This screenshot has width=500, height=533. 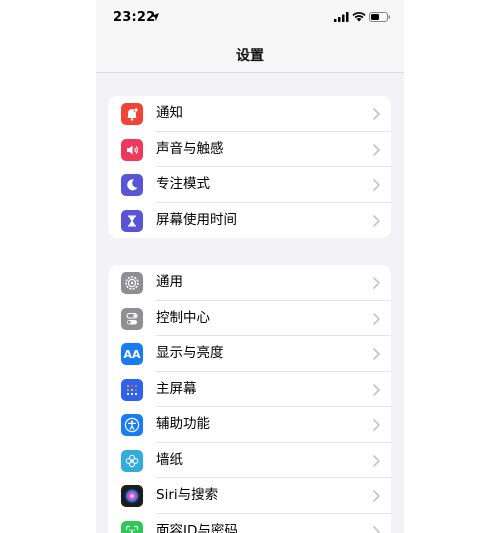 What do you see at coordinates (249, 460) in the screenshot?
I see `settings-row-wallpaper: 墙纸` at bounding box center [249, 460].